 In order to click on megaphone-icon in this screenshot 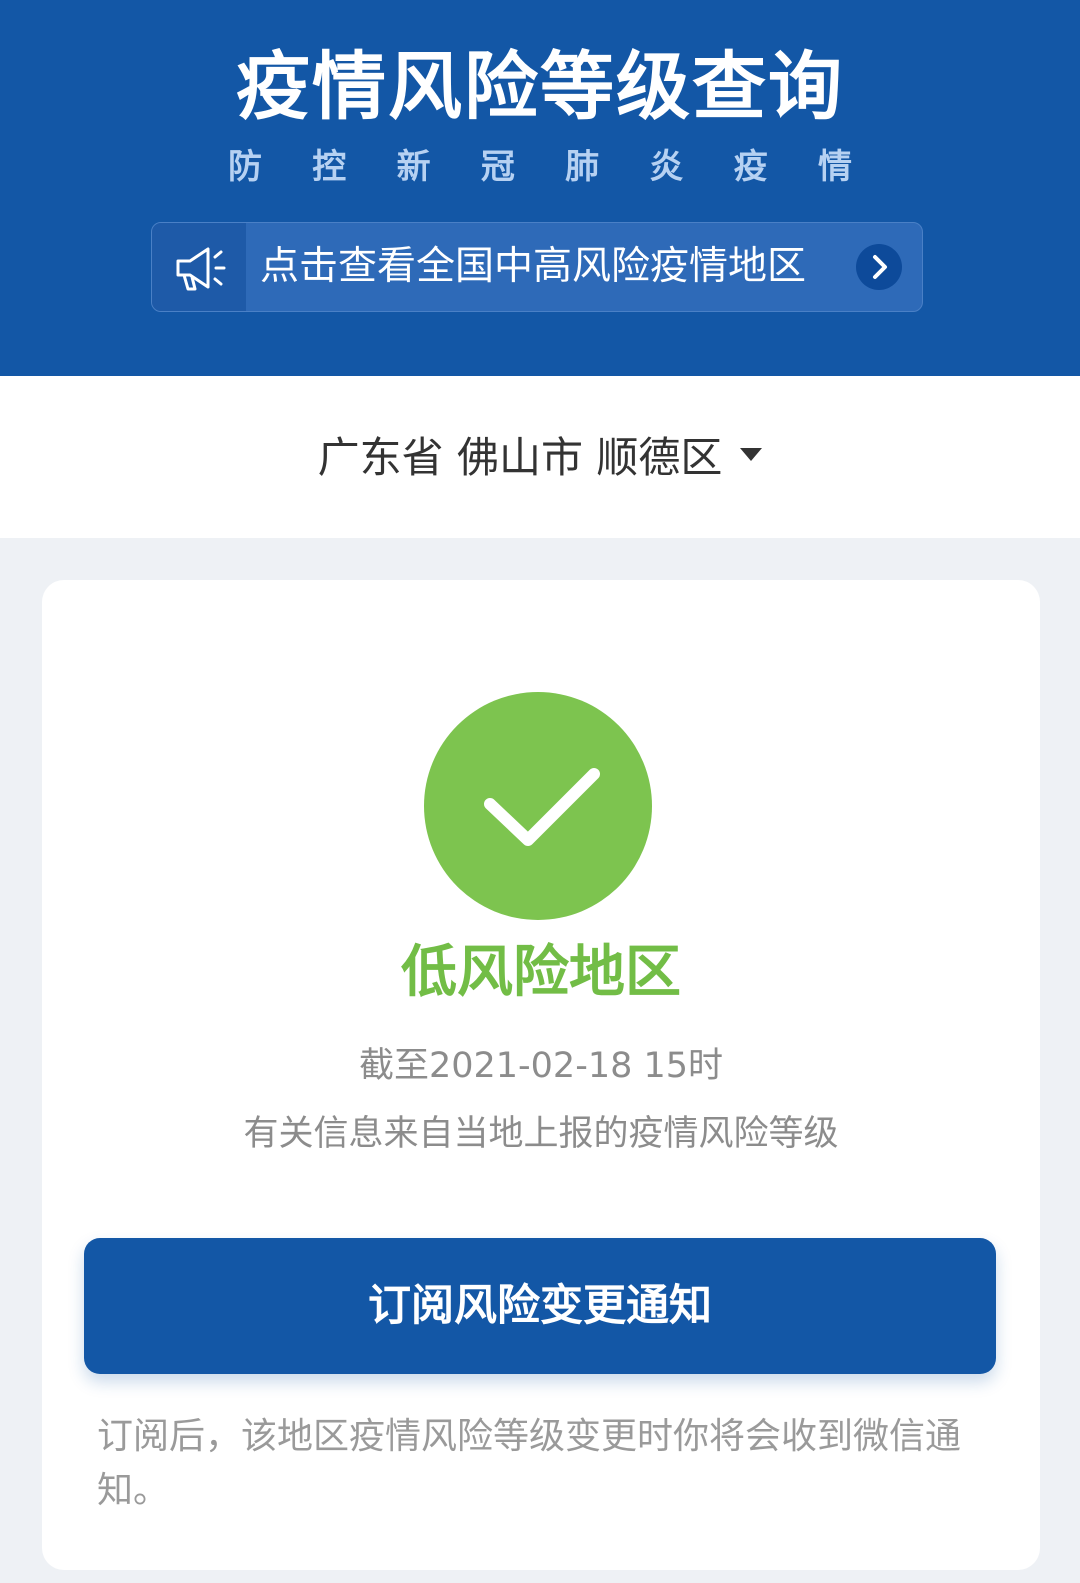, I will do `click(201, 269)`.